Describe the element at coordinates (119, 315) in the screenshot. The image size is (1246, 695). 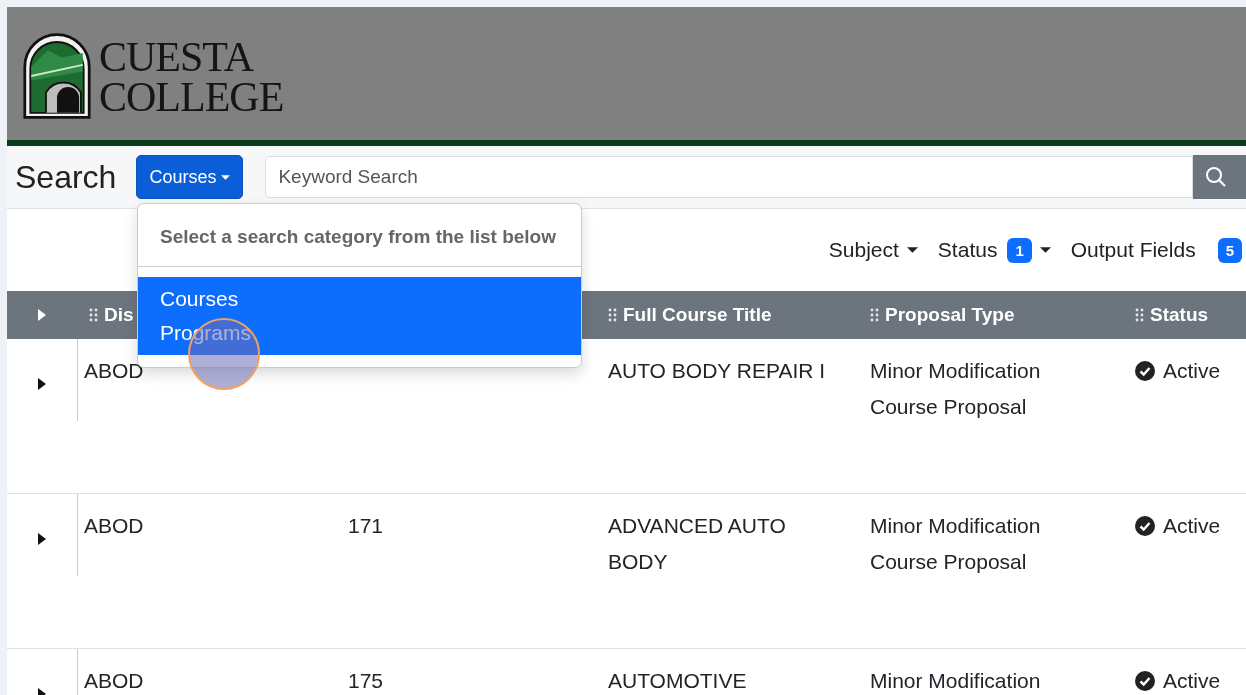
I see `column-header: Dis` at that location.